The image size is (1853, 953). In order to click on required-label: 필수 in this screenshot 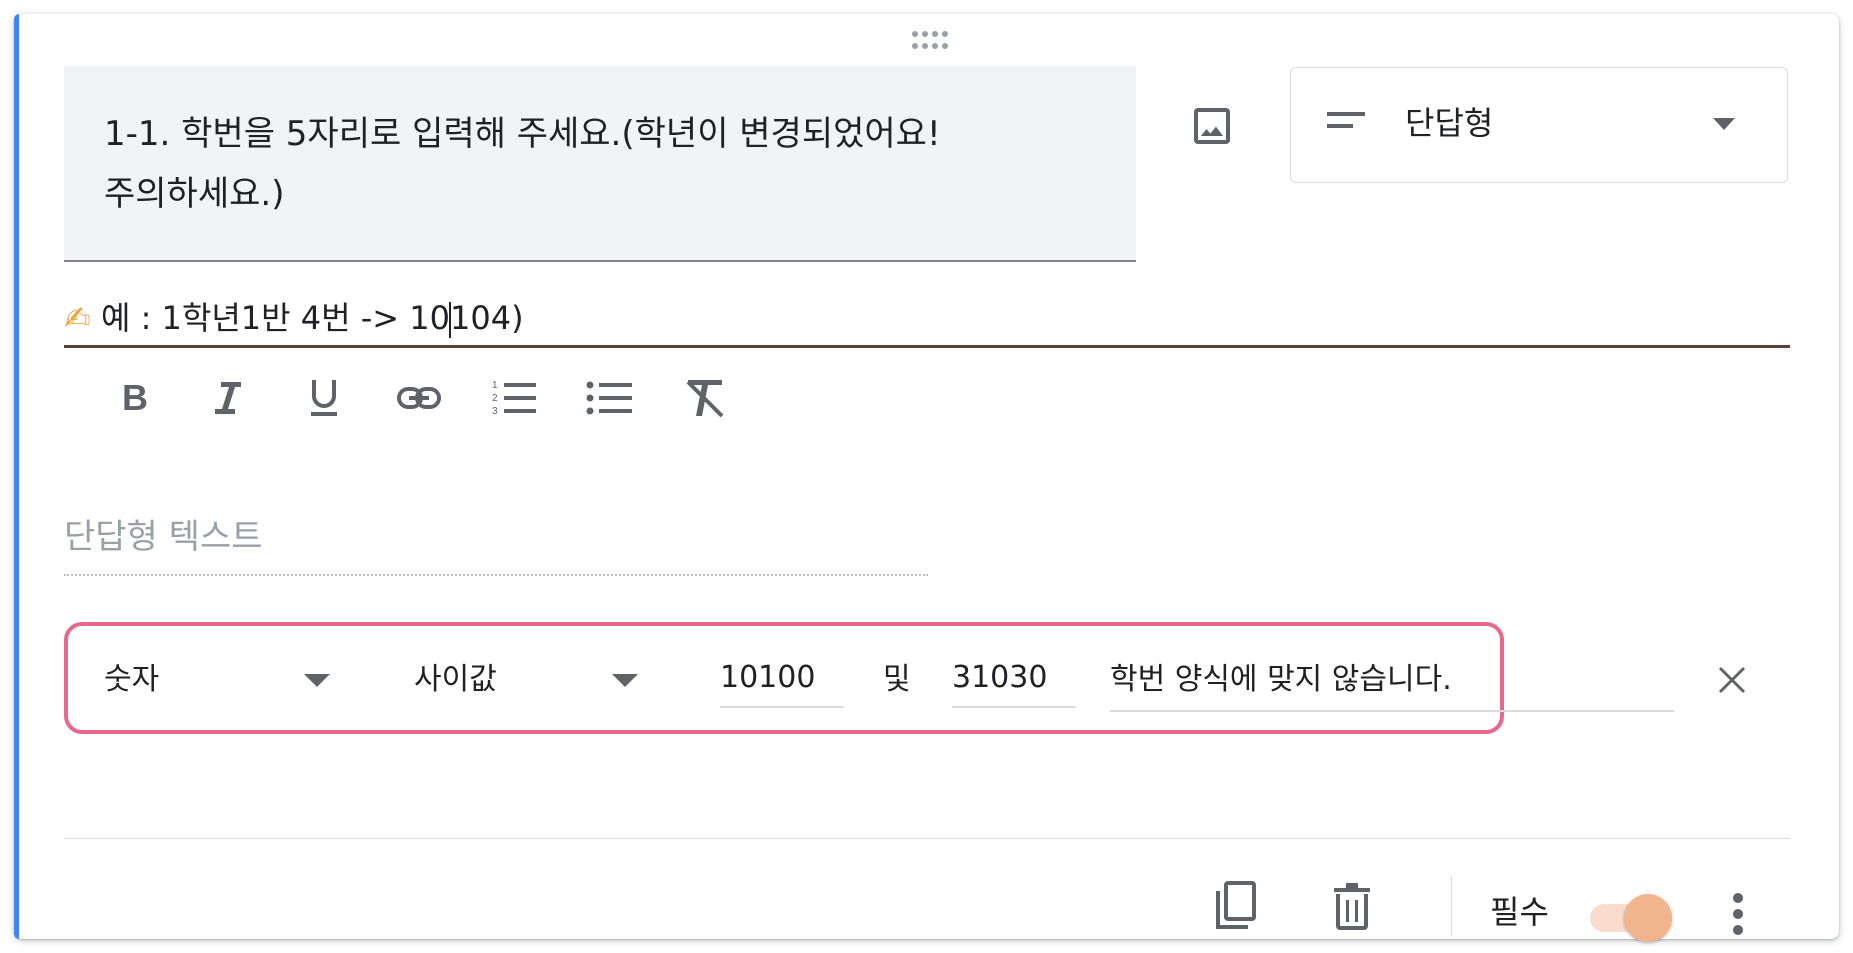, I will do `click(1519, 912)`.